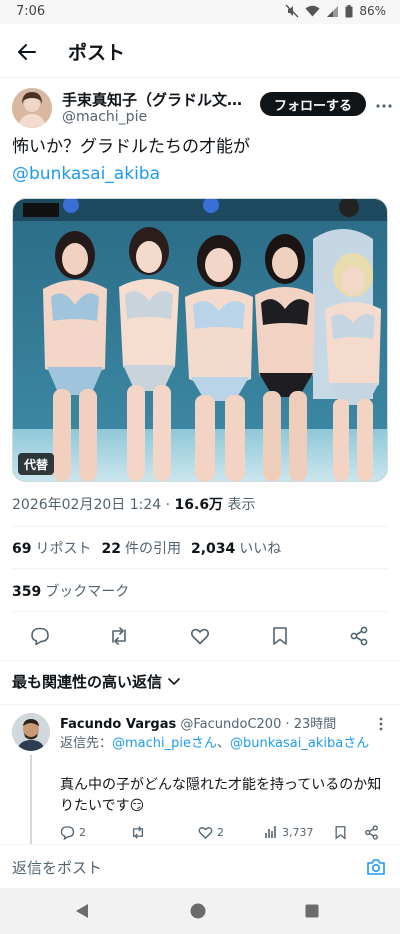 This screenshot has height=934, width=400. I want to click on camera-icon, so click(376, 867).